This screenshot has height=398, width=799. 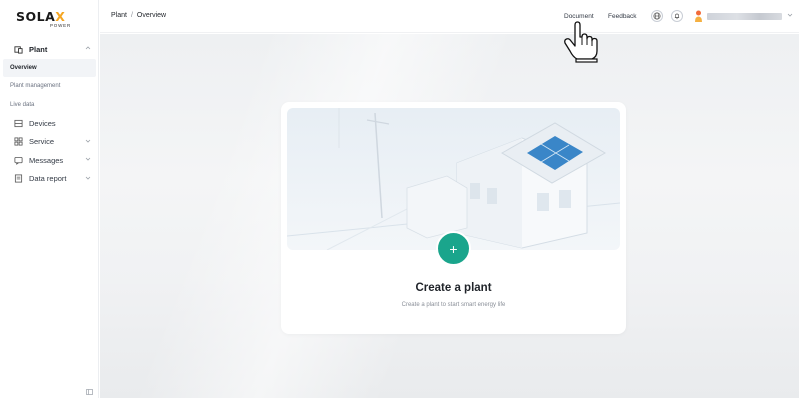 I want to click on plant-icon, so click(x=18, y=49).